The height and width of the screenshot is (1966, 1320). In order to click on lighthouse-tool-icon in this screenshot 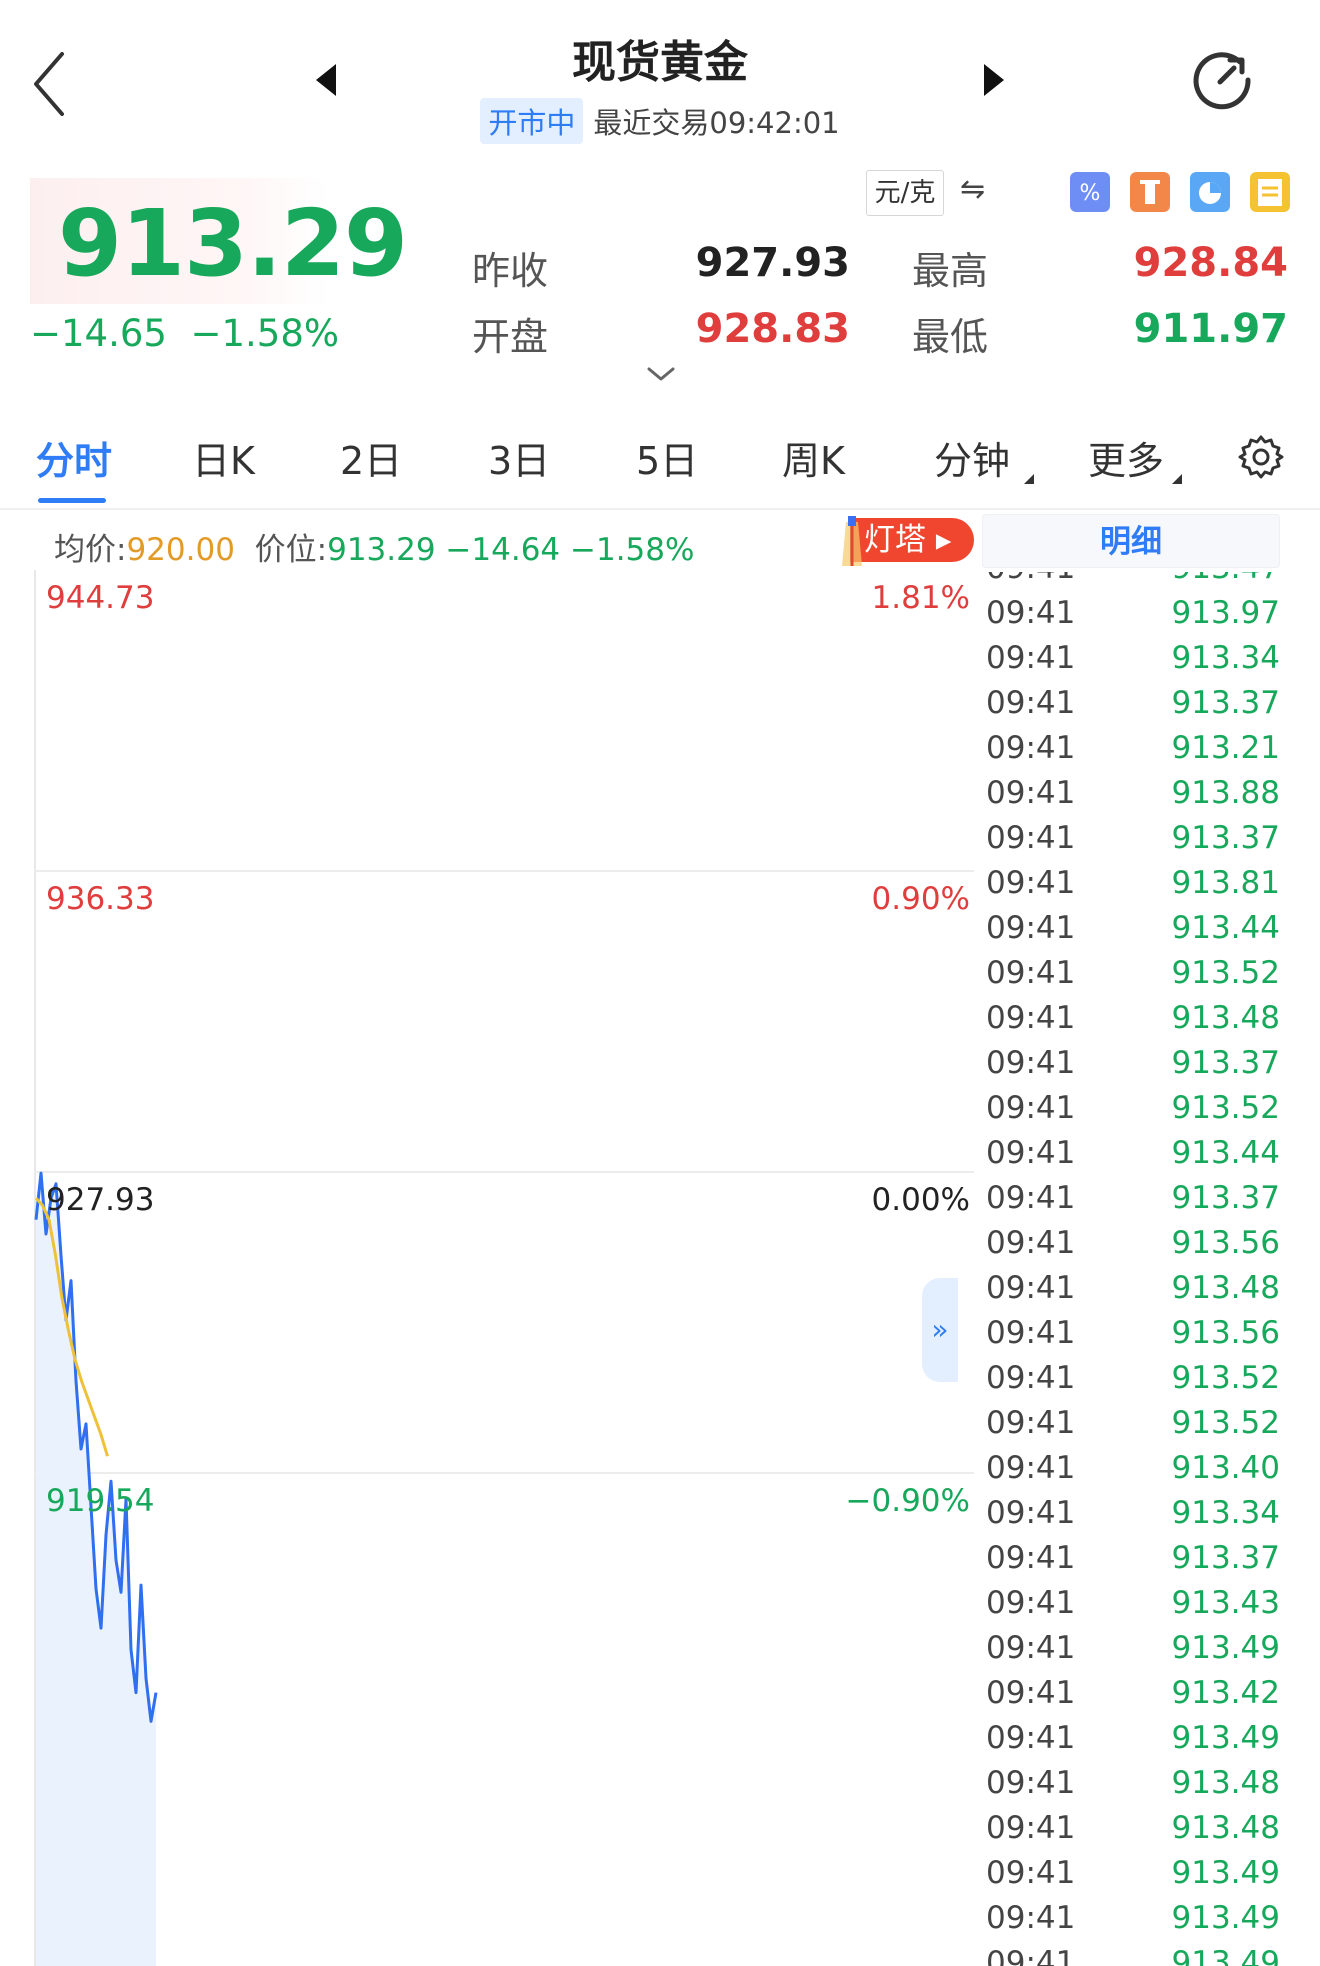, I will do `click(1150, 192)`.